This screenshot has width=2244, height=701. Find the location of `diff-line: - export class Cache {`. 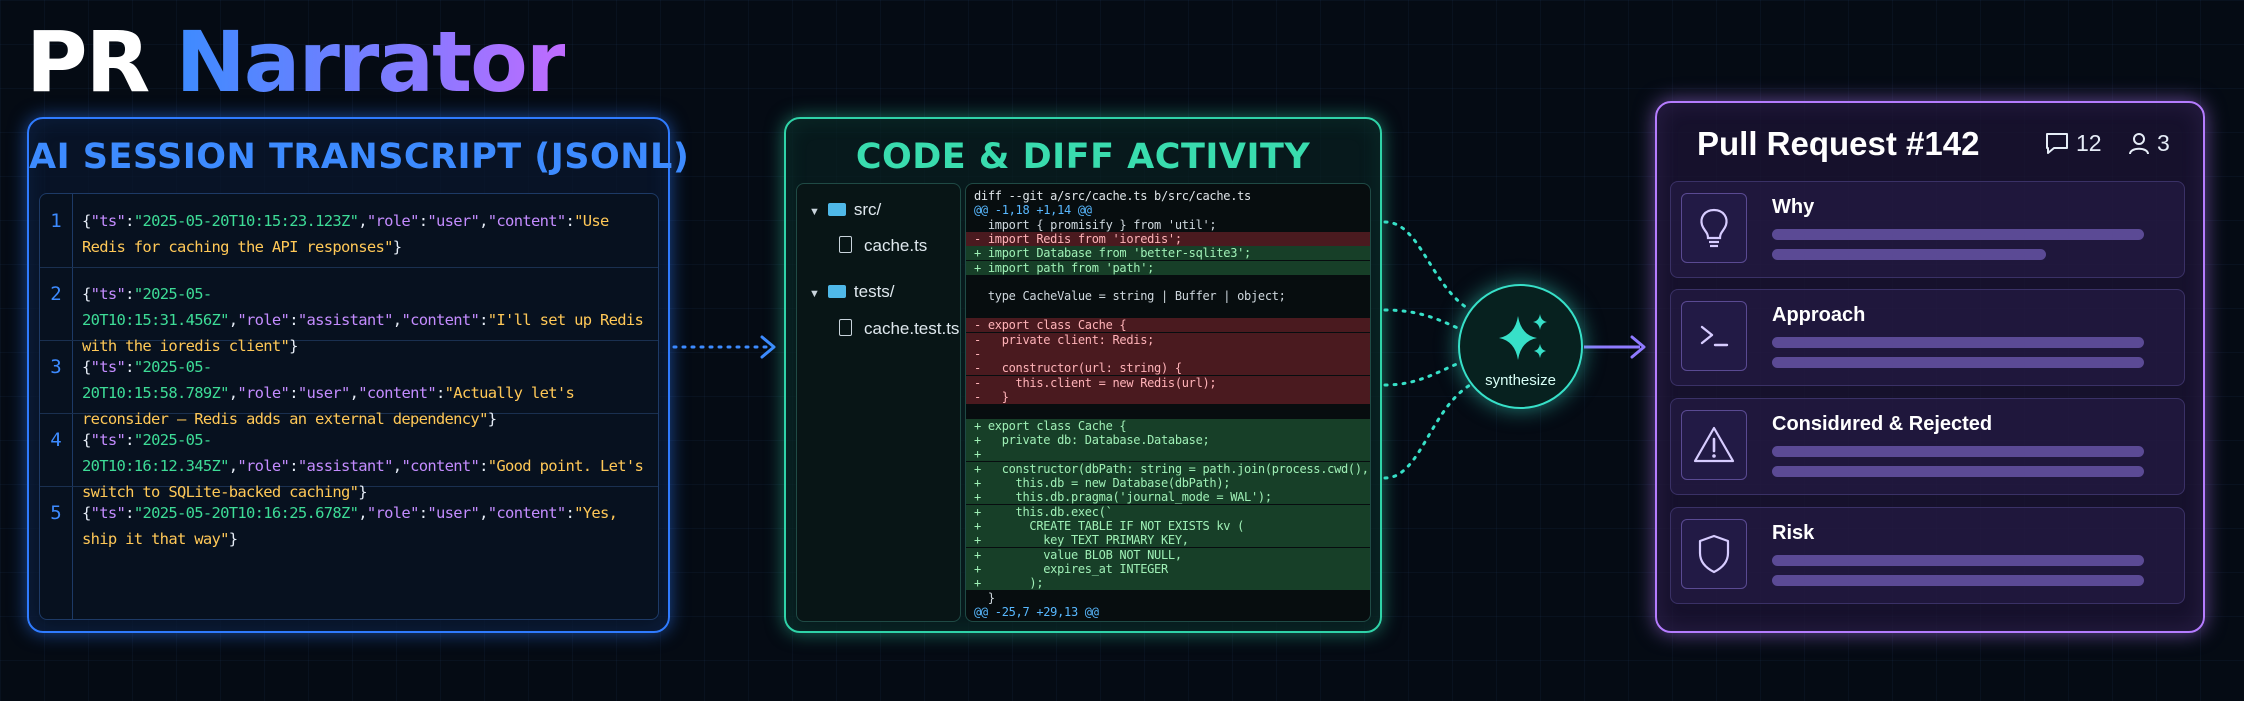

diff-line: - export class Cache { is located at coordinates (1168, 325).